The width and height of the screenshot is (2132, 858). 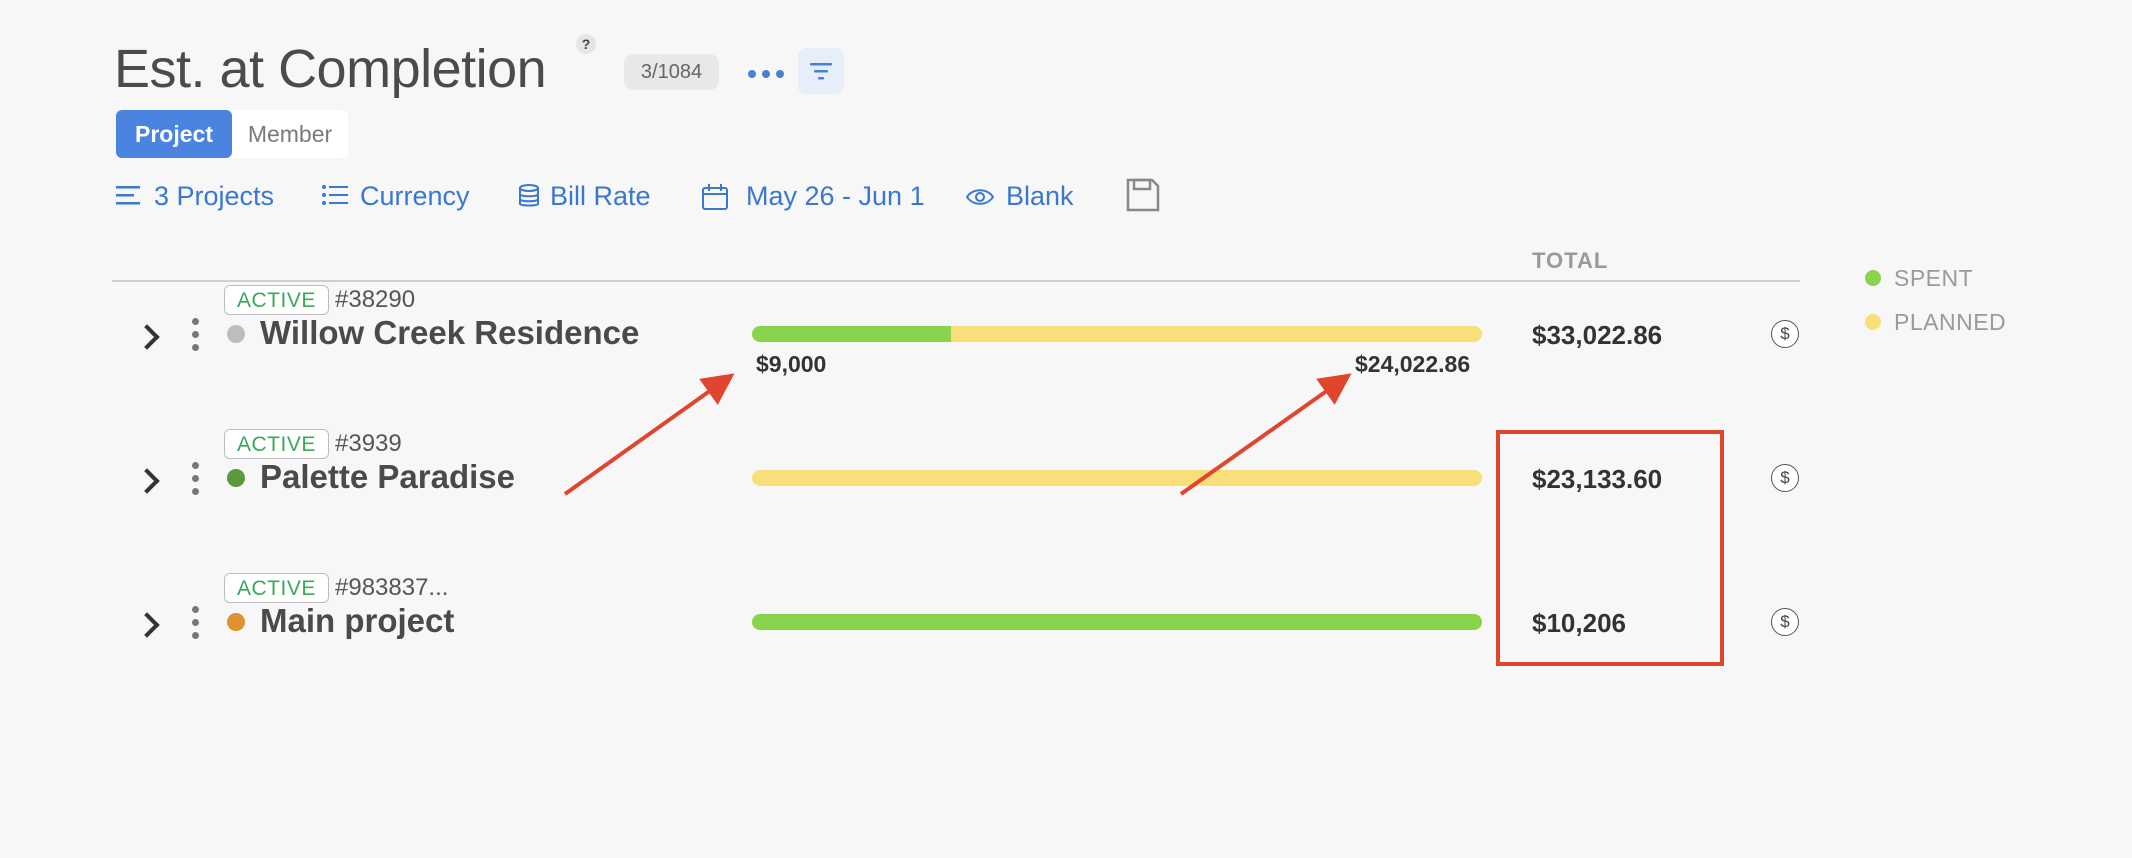 I want to click on annotation-arrows, so click(x=957, y=434).